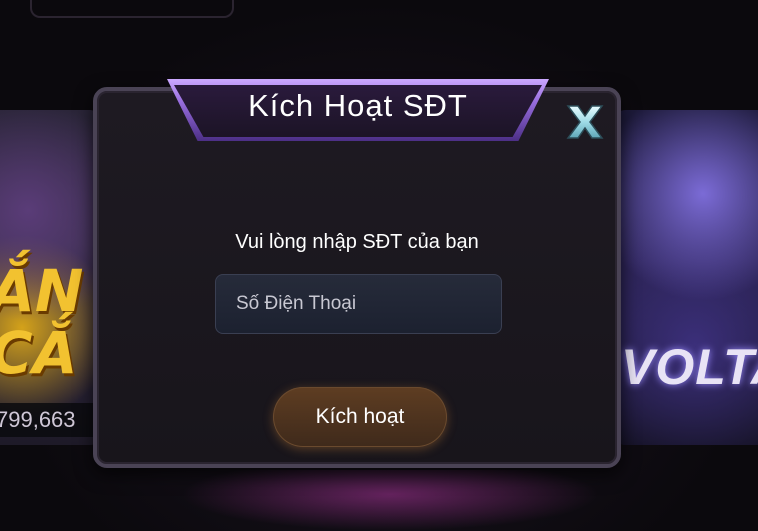  Describe the element at coordinates (42, 322) in the screenshot. I see `game-tile-left-artwork-text: ẮN CẮ` at that location.